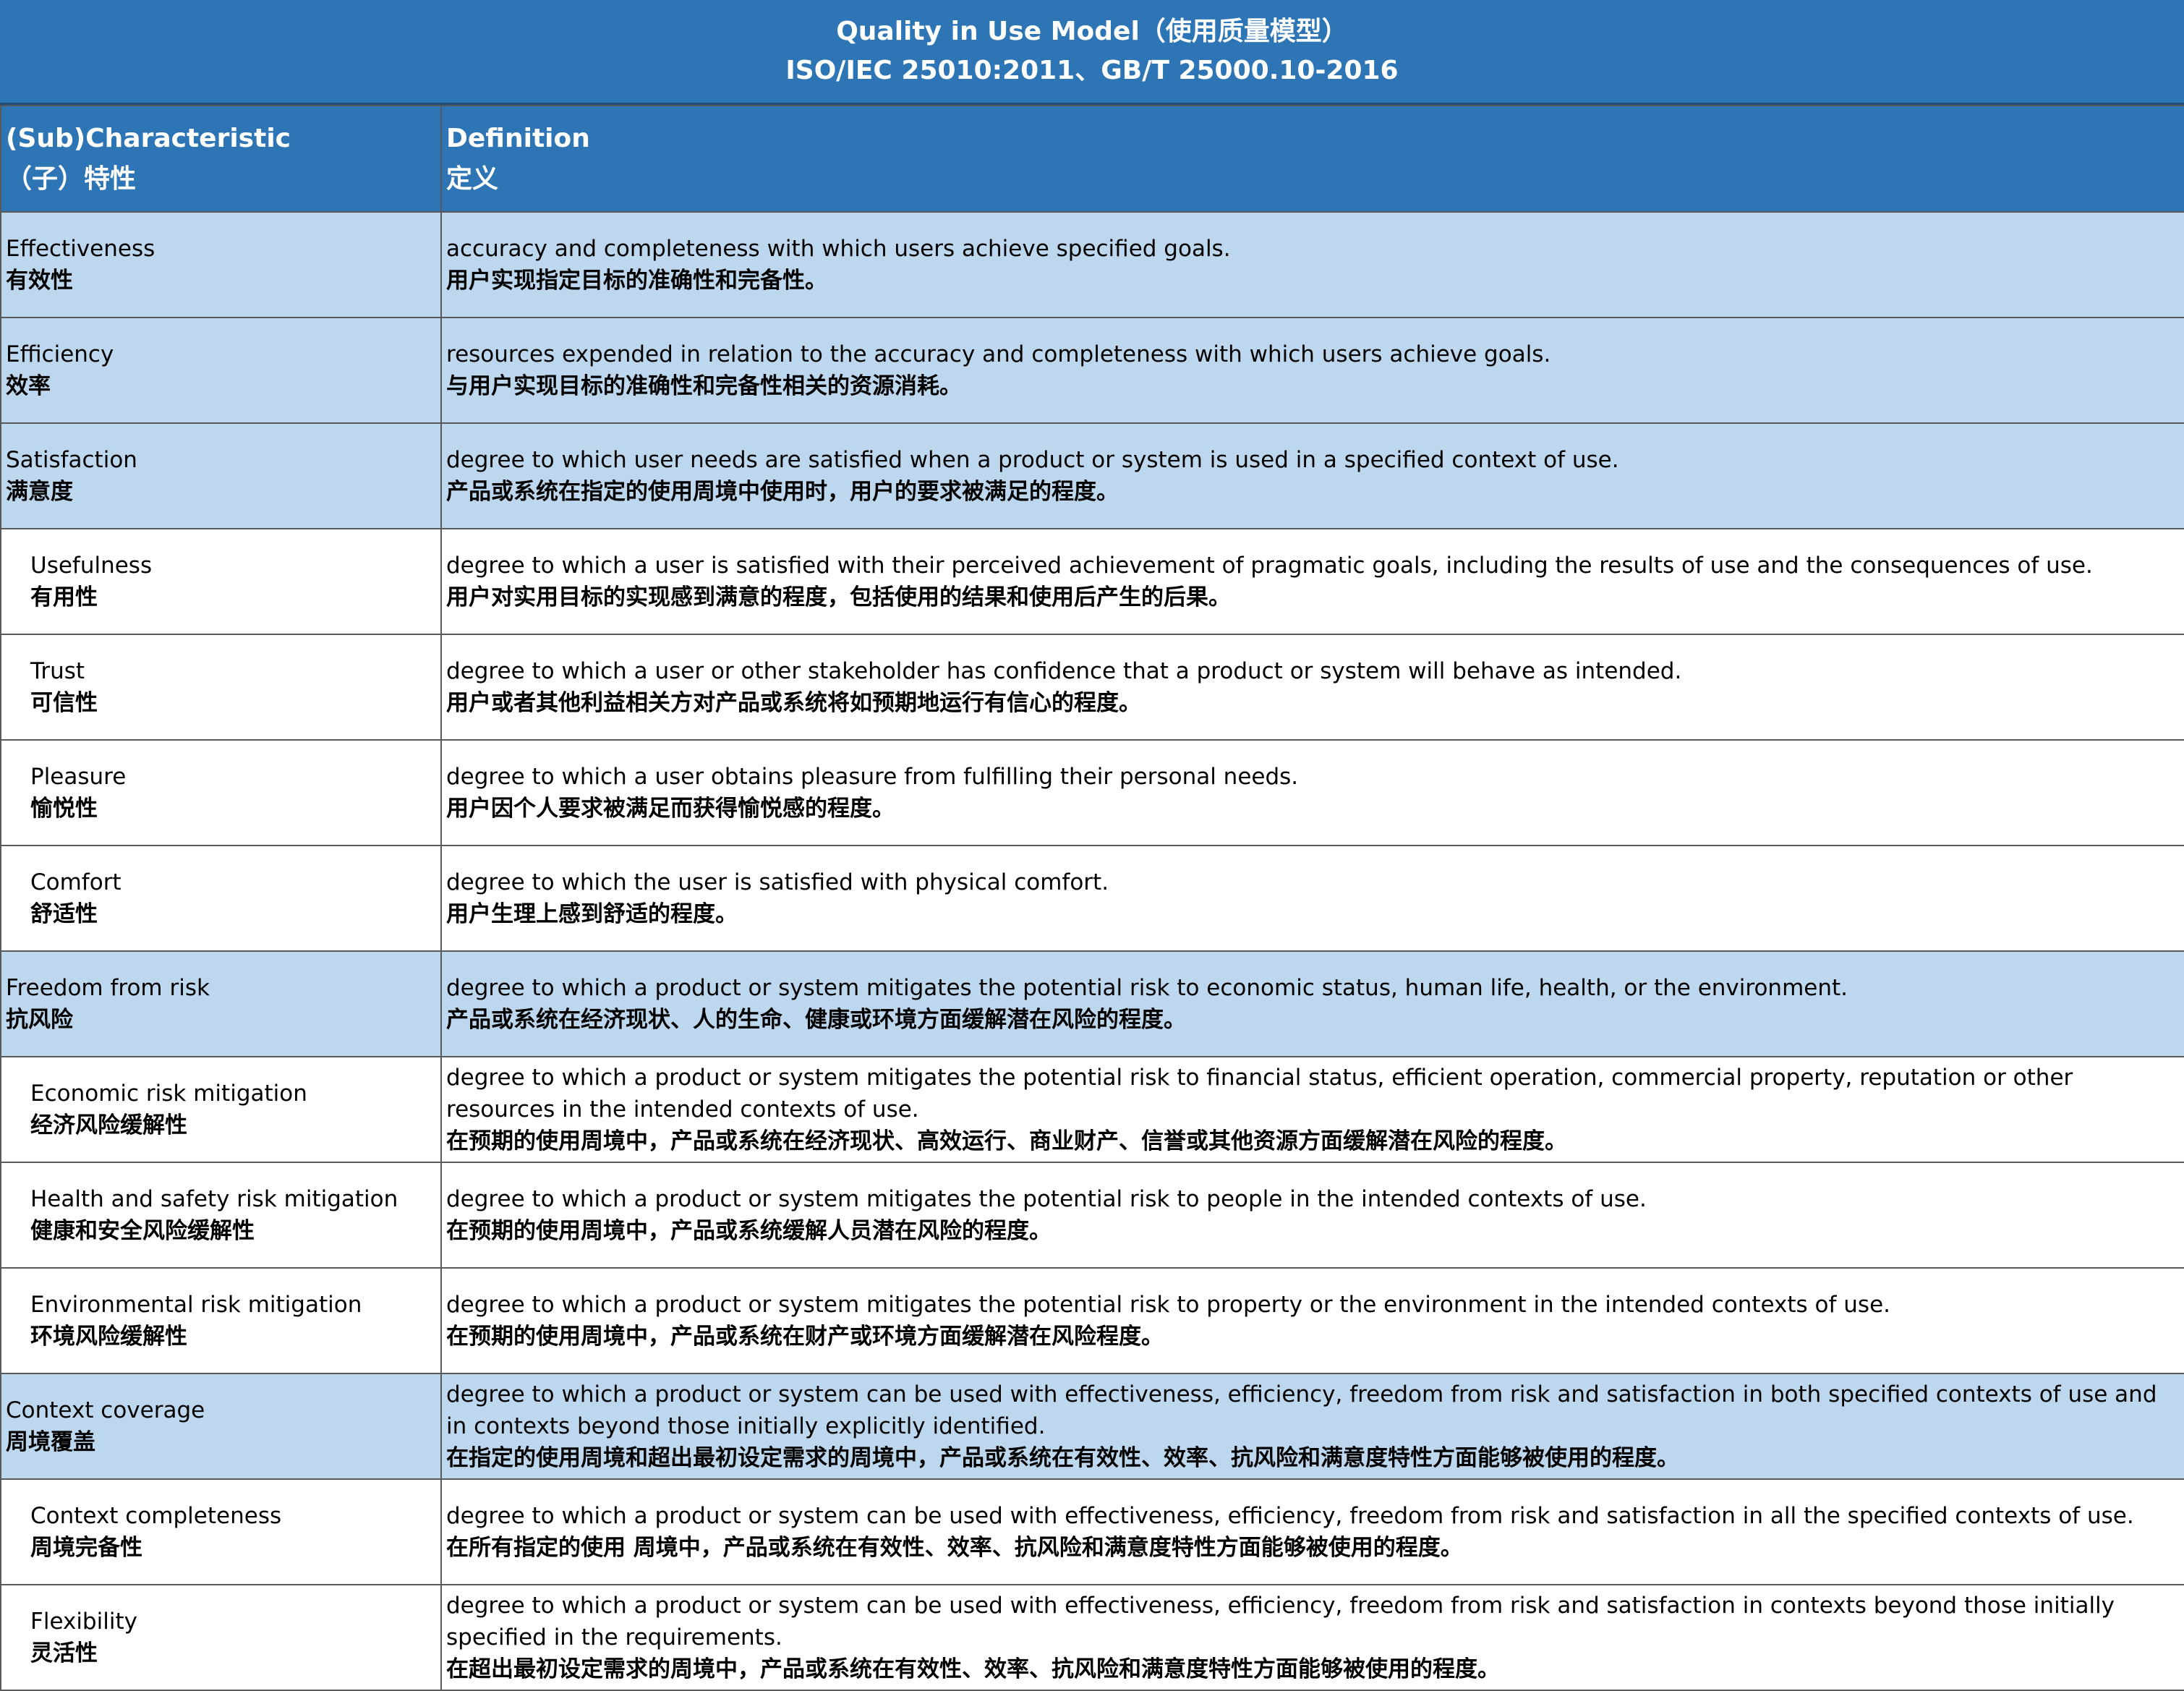 The height and width of the screenshot is (1691, 2184). What do you see at coordinates (64, 809) in the screenshot?
I see `subcharacteristic-name-zh: 愉悦性` at bounding box center [64, 809].